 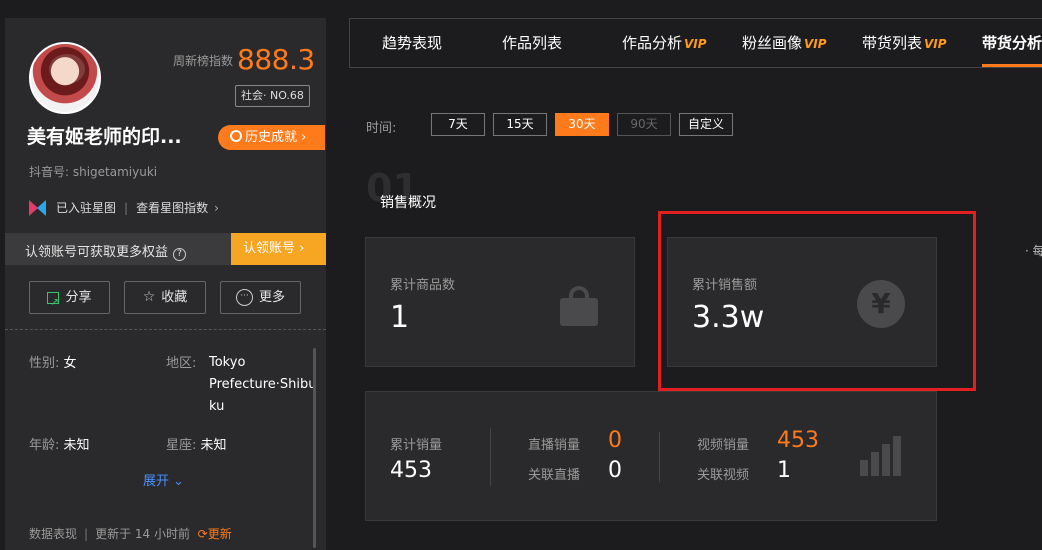 What do you see at coordinates (181, 363) in the screenshot?
I see `region-key: 地区:` at bounding box center [181, 363].